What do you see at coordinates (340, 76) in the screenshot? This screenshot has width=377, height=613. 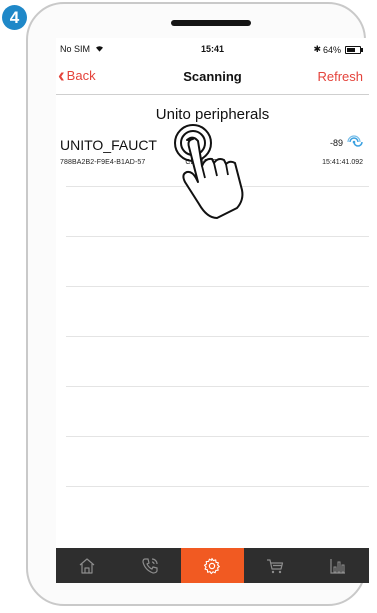 I see `refresh-button: Refresh` at bounding box center [340, 76].